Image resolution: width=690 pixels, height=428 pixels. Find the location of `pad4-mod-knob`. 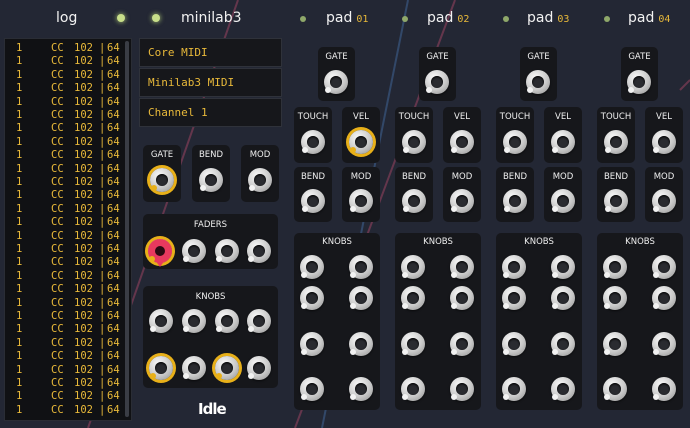

pad4-mod-knob is located at coordinates (664, 201).